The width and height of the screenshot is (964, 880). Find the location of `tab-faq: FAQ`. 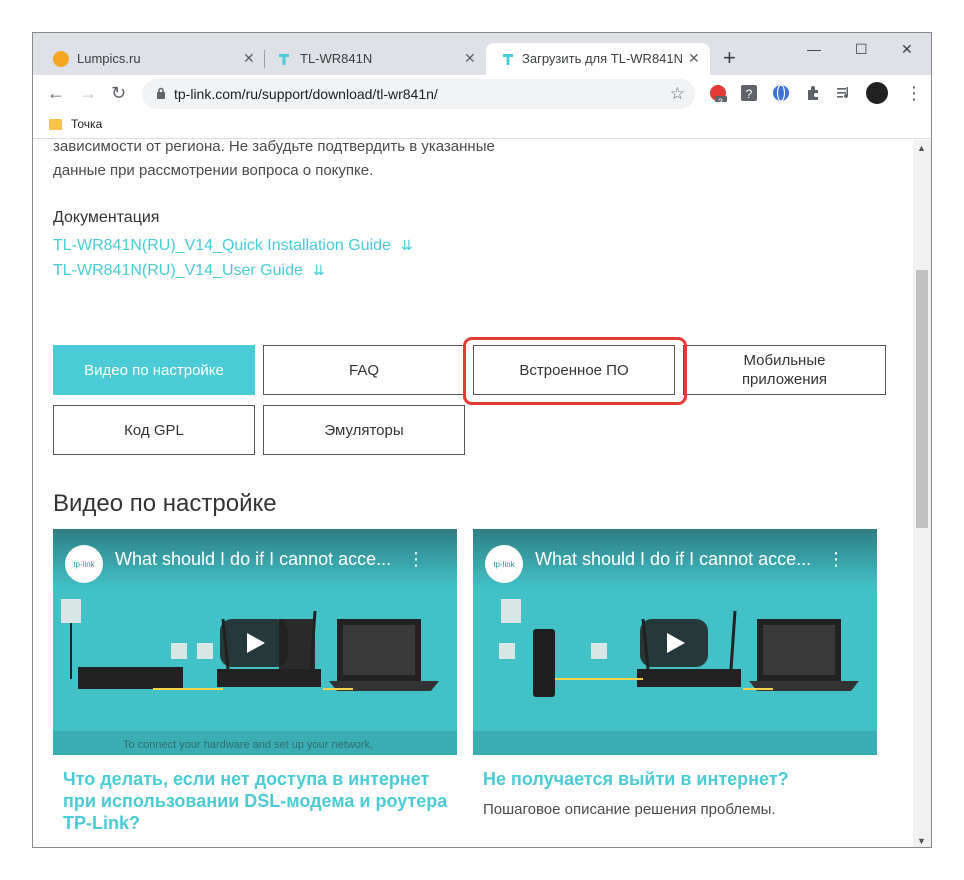

tab-faq: FAQ is located at coordinates (364, 370).